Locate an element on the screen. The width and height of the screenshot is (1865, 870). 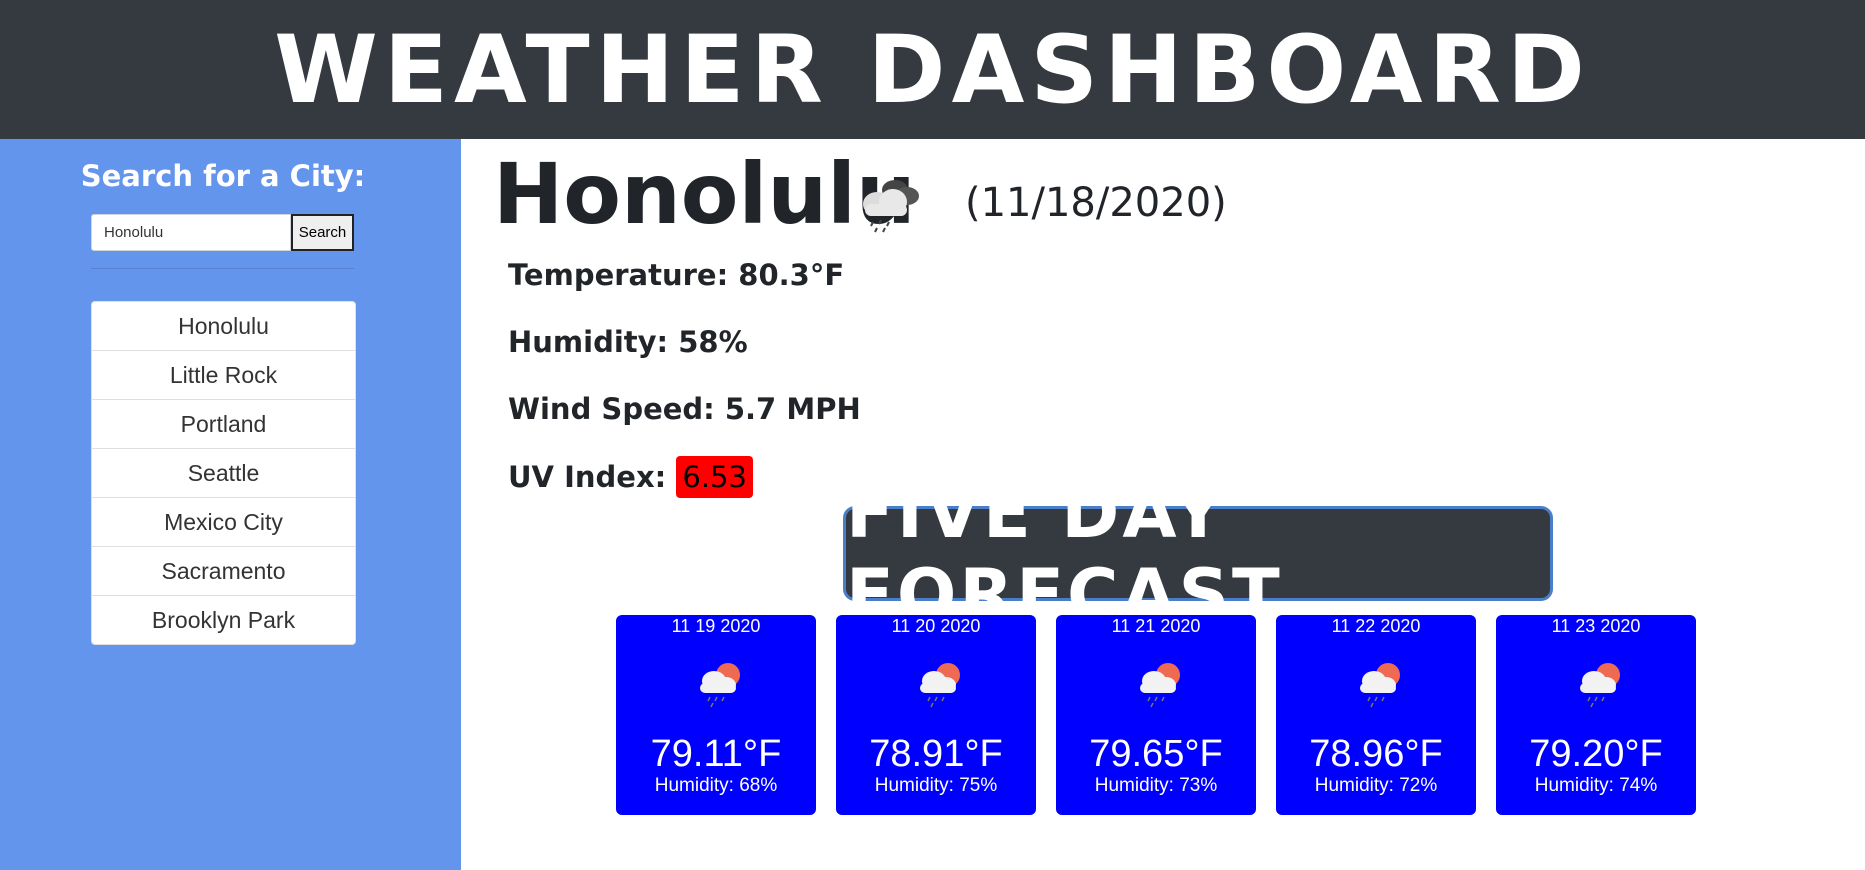
forecast-temperature: 78.96°F is located at coordinates (1376, 754).